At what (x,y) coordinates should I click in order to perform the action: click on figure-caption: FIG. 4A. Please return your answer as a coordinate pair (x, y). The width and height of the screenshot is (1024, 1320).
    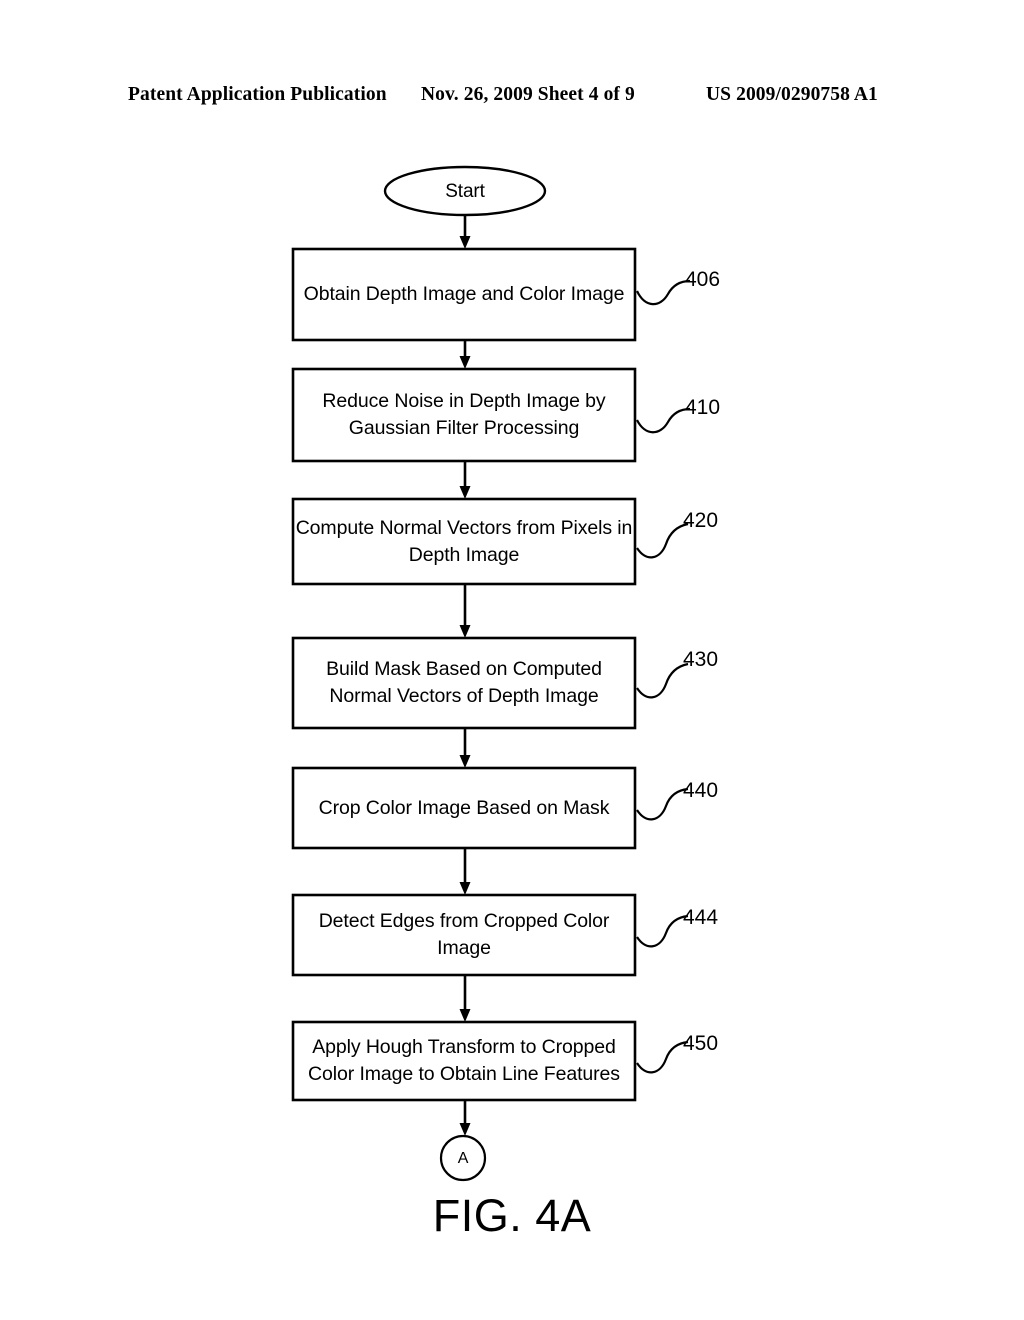
    Looking at the image, I should click on (512, 1215).